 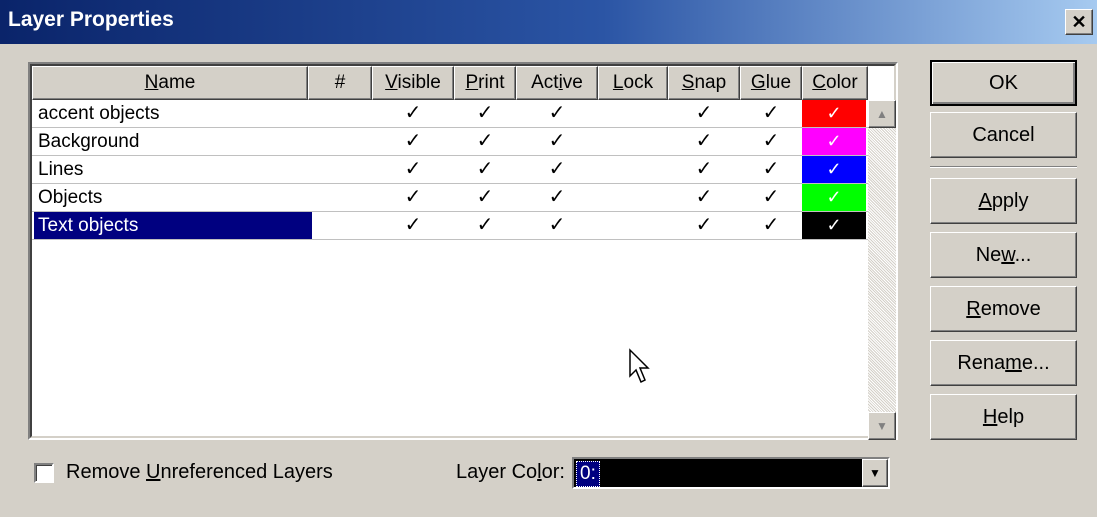 I want to click on ok-button: OK, so click(x=1003, y=83).